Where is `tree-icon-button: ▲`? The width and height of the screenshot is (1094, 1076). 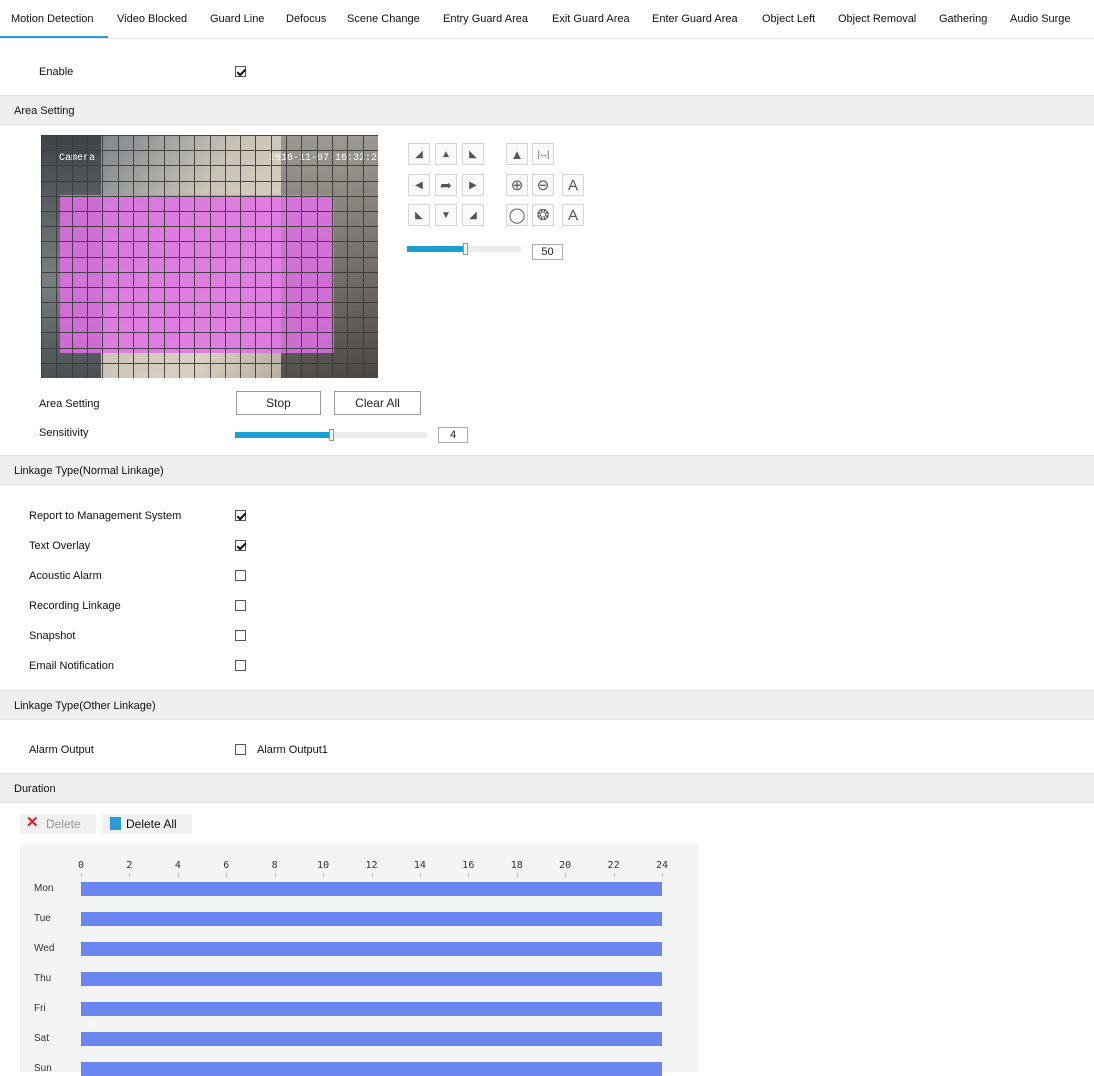
tree-icon-button: ▲ is located at coordinates (517, 154).